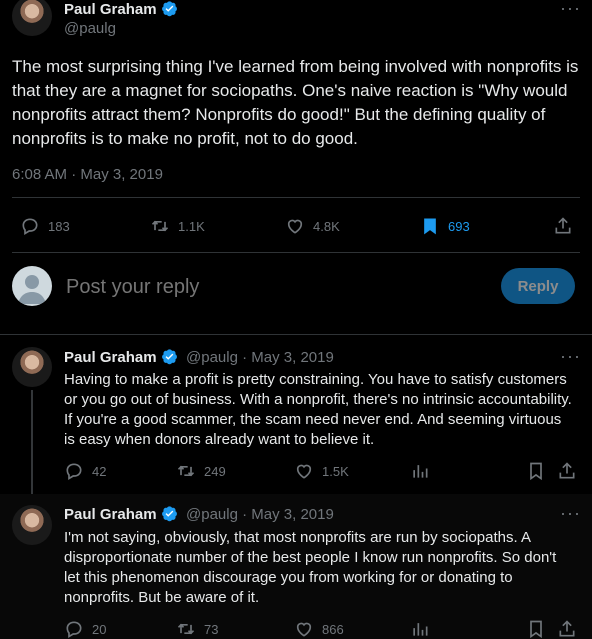 The width and height of the screenshot is (592, 639). I want to click on reply-2-more-icon: ···, so click(570, 513).